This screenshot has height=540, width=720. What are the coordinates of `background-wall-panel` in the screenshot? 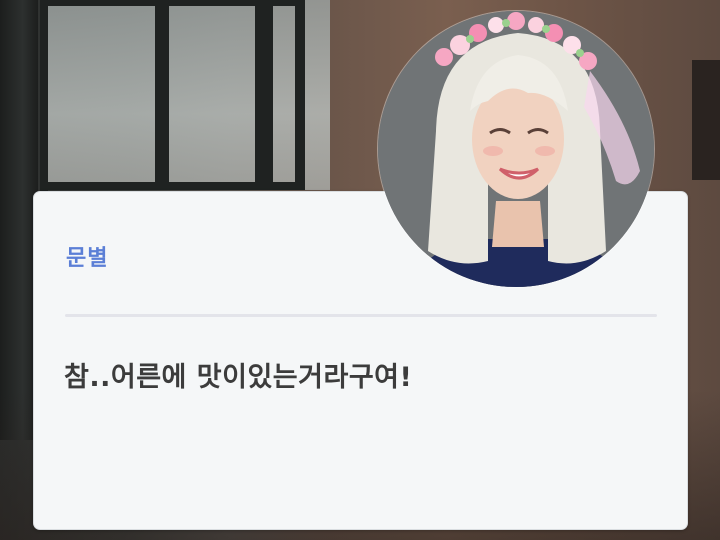 It's located at (706, 120).